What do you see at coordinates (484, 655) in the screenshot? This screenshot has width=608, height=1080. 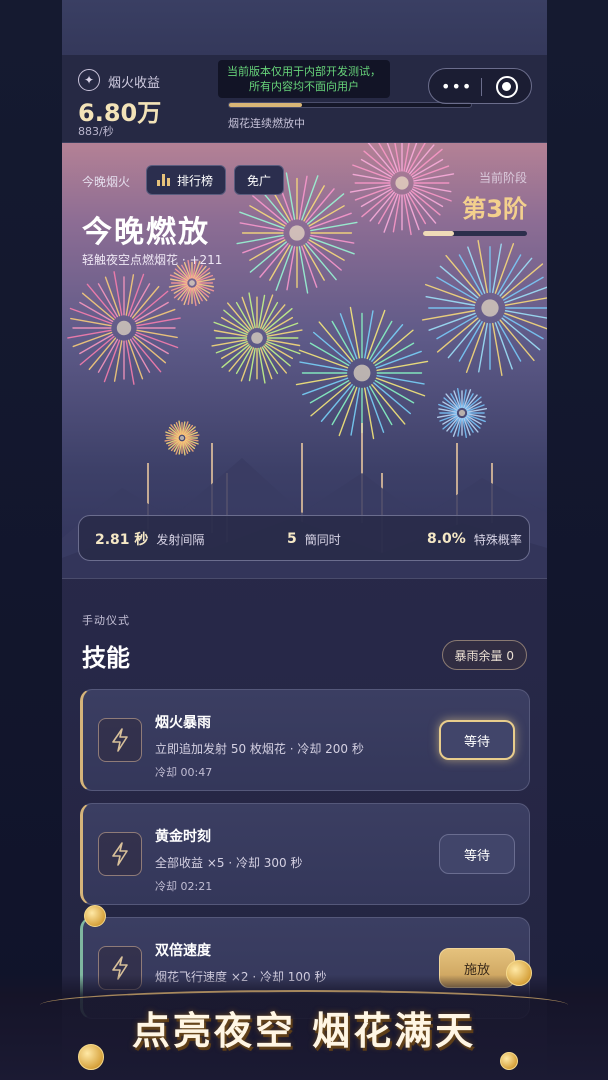 I see `rain-remaining-badge: 暴雨余量 0` at bounding box center [484, 655].